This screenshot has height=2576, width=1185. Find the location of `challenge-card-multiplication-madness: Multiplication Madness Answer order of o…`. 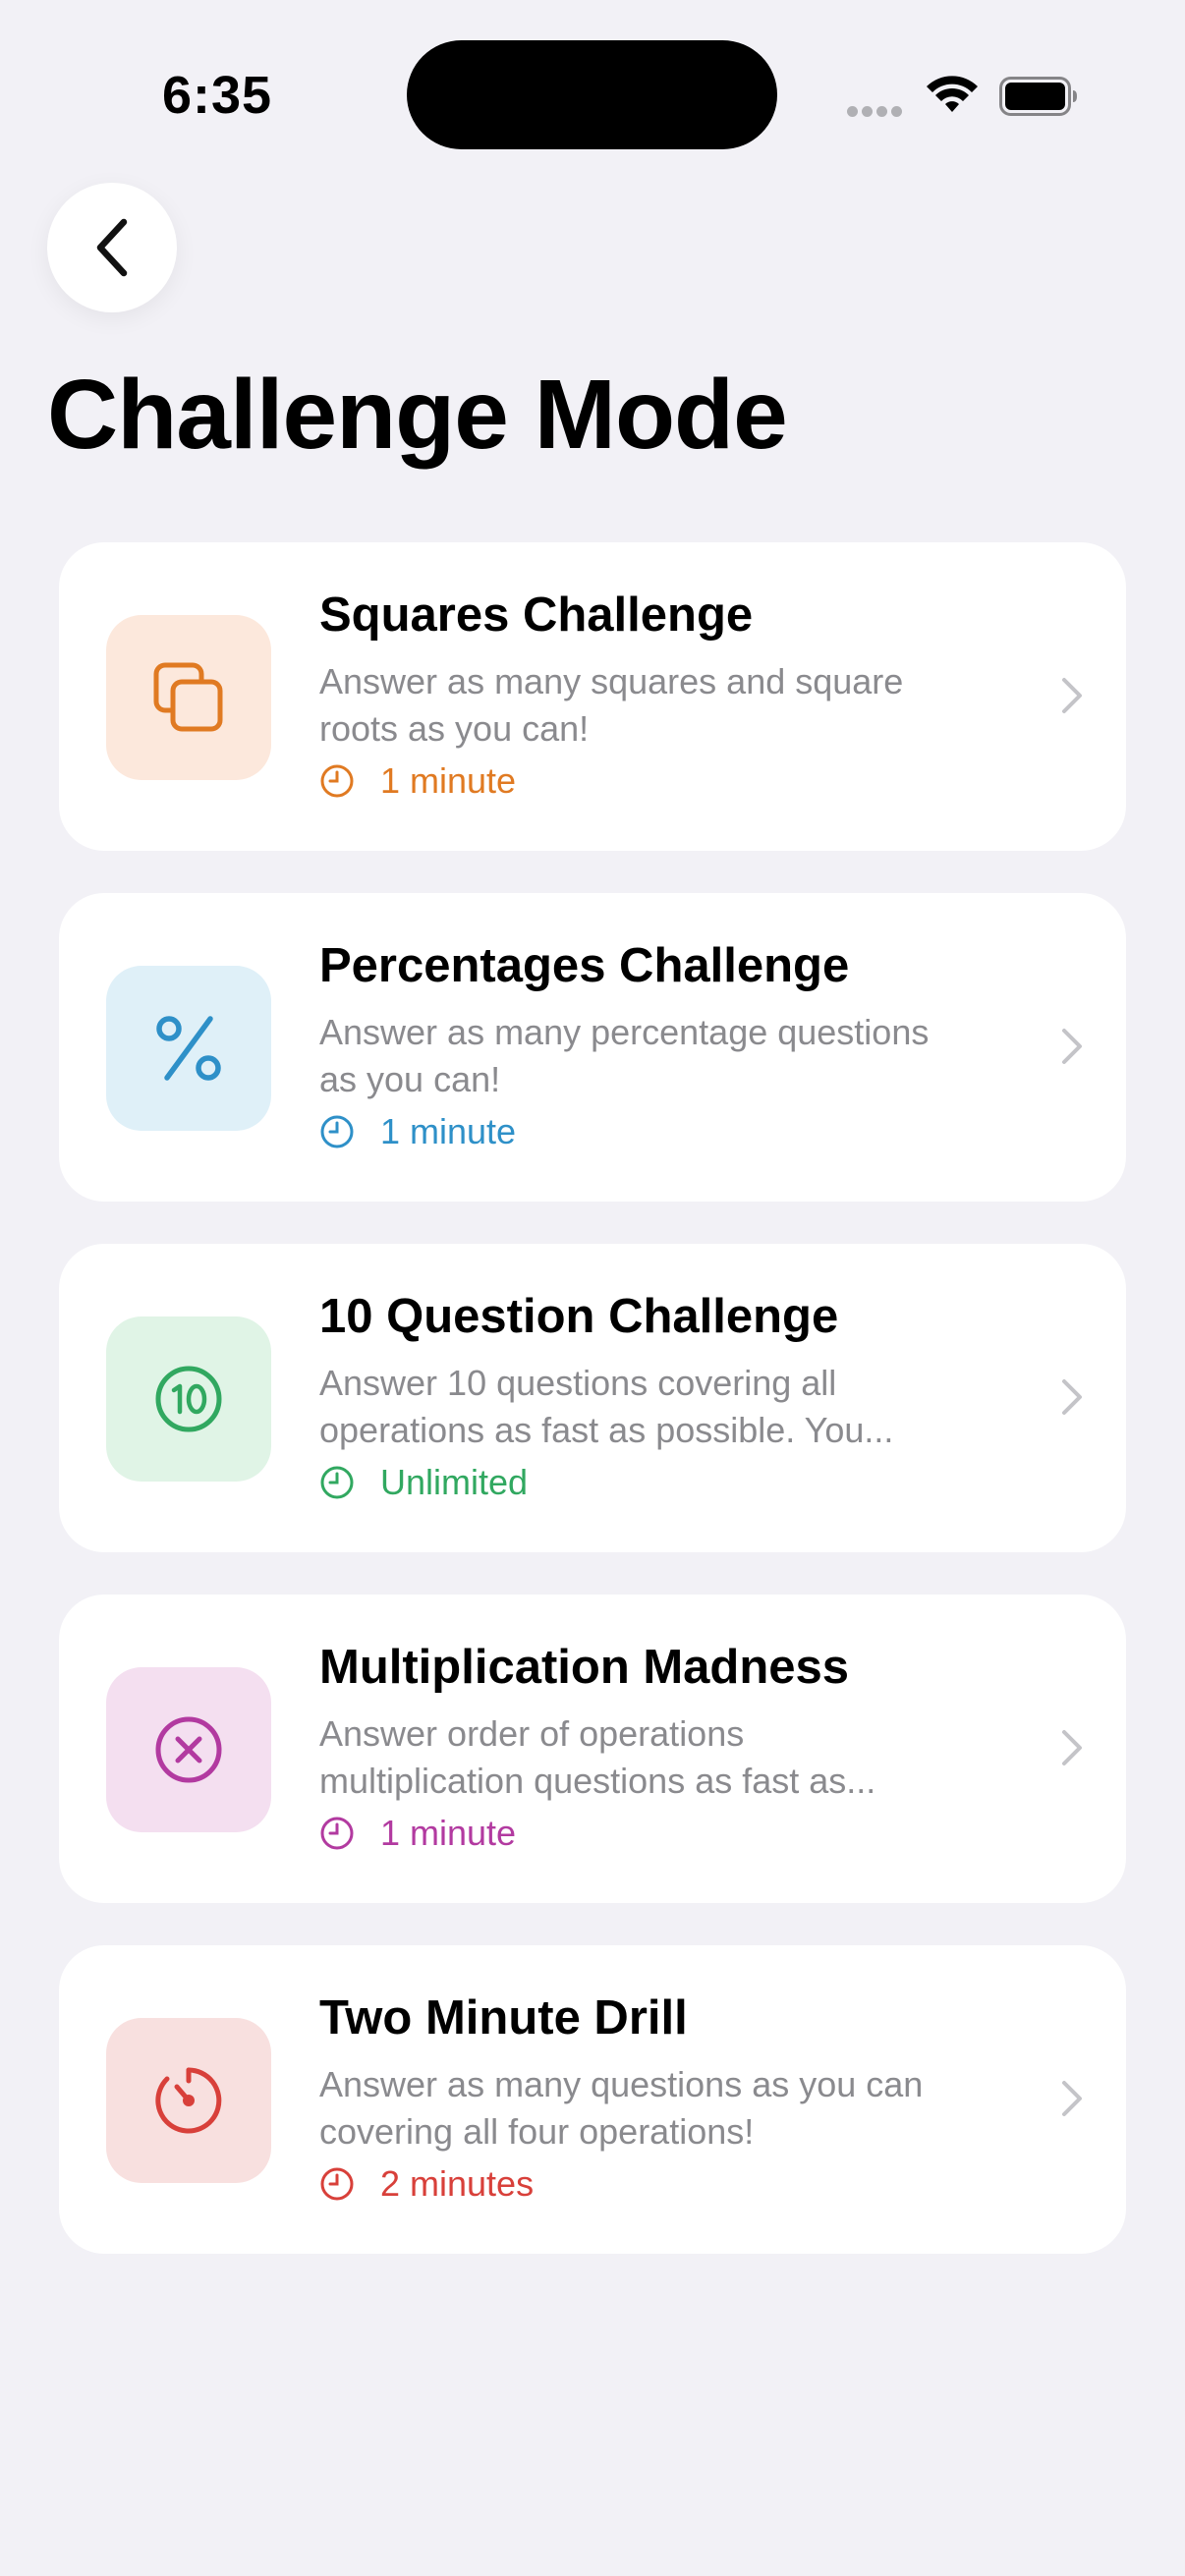

challenge-card-multiplication-madness: Multiplication Madness Answer order of o… is located at coordinates (592, 1749).